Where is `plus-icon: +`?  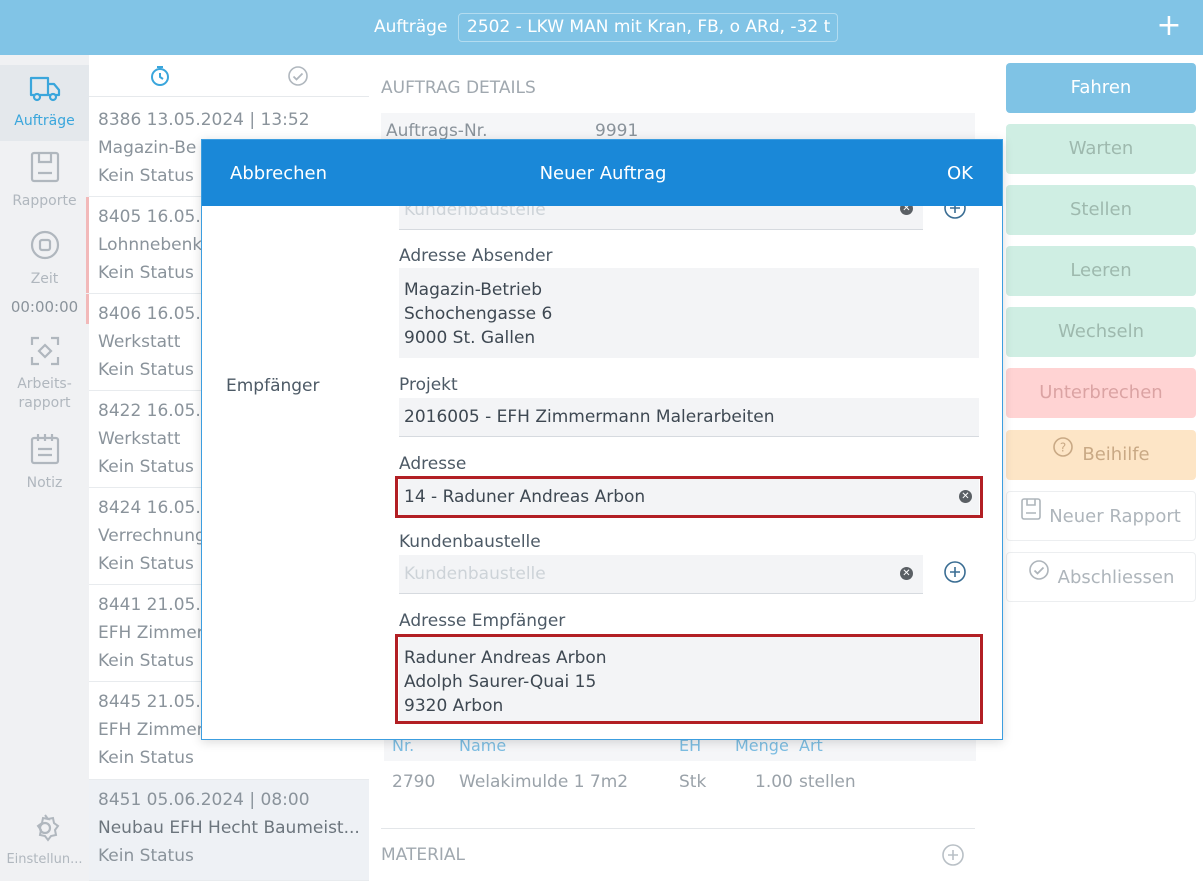
plus-icon: + is located at coordinates (1169, 26).